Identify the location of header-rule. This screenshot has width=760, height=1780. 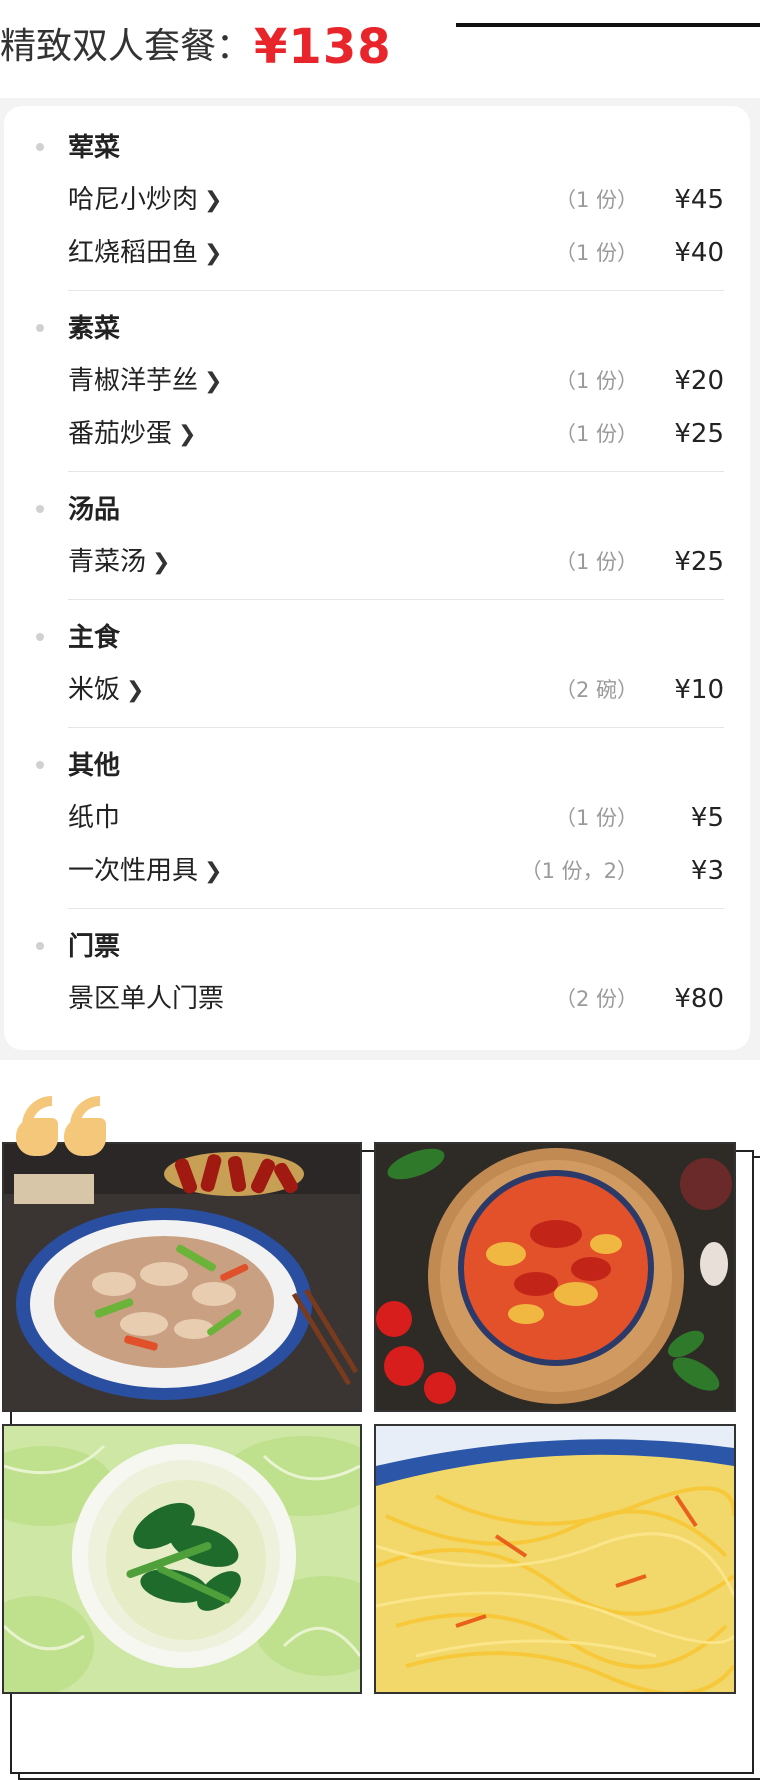
(608, 25).